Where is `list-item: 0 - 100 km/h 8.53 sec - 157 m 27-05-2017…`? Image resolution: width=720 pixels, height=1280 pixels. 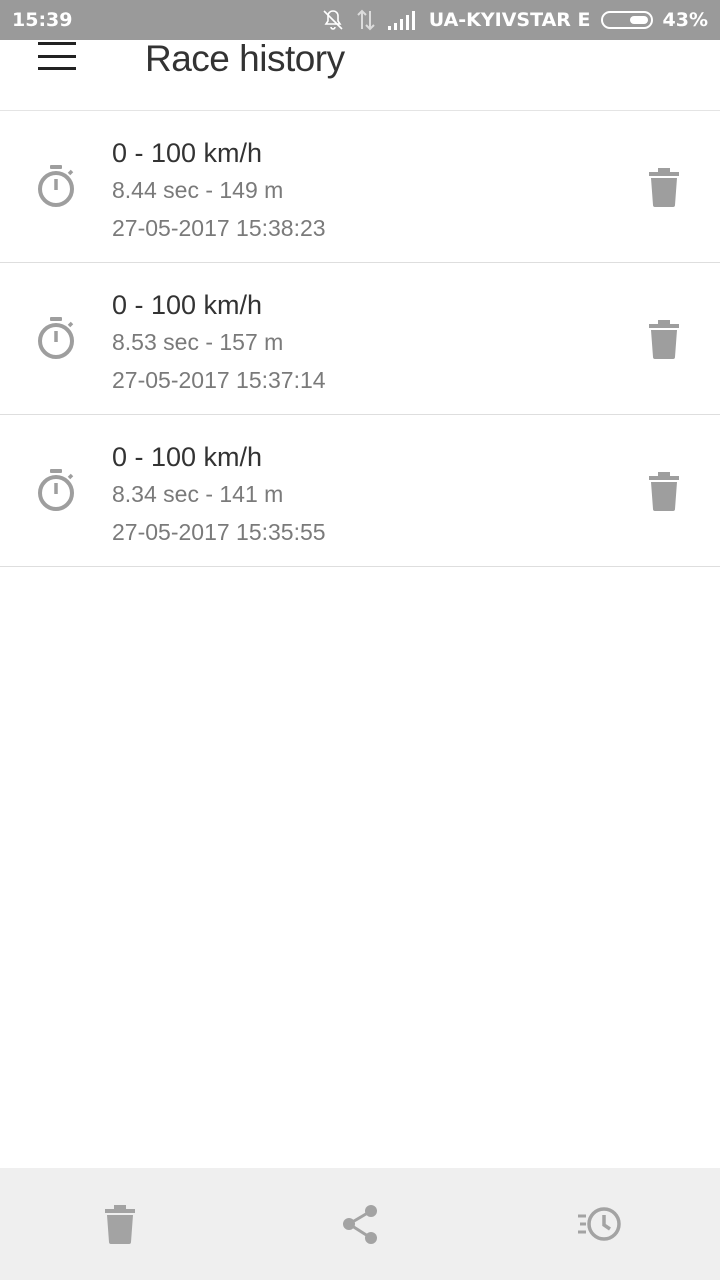
list-item: 0 - 100 km/h 8.53 sec - 157 m 27-05-2017… is located at coordinates (360, 339).